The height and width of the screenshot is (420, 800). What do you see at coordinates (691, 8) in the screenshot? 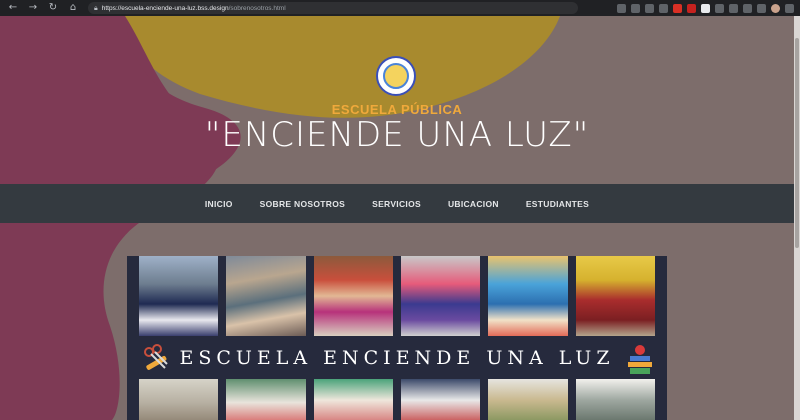
I see `adblock-icon` at bounding box center [691, 8].